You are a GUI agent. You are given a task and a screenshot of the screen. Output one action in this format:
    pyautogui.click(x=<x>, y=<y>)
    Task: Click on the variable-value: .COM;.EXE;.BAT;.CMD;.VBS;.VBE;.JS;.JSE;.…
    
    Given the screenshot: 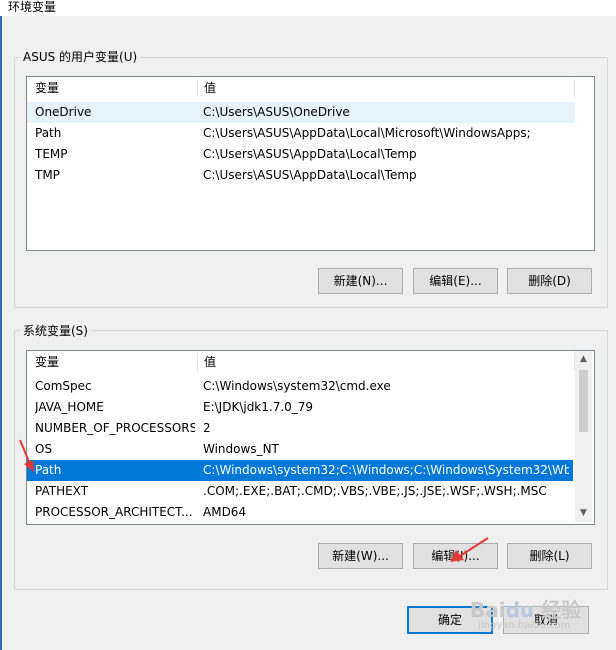 What is the action you would take?
    pyautogui.click(x=375, y=491)
    